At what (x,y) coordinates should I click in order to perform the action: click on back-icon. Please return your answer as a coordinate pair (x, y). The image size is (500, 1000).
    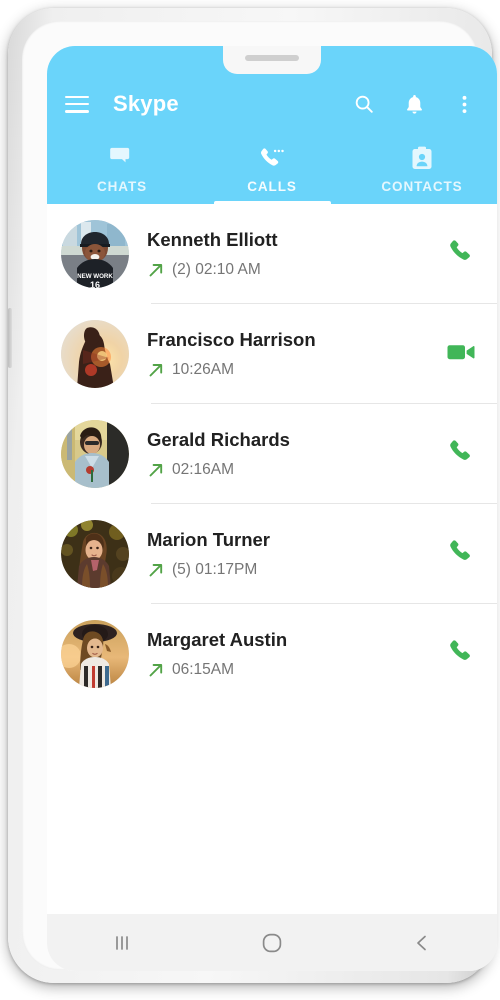
    Looking at the image, I should click on (422, 942).